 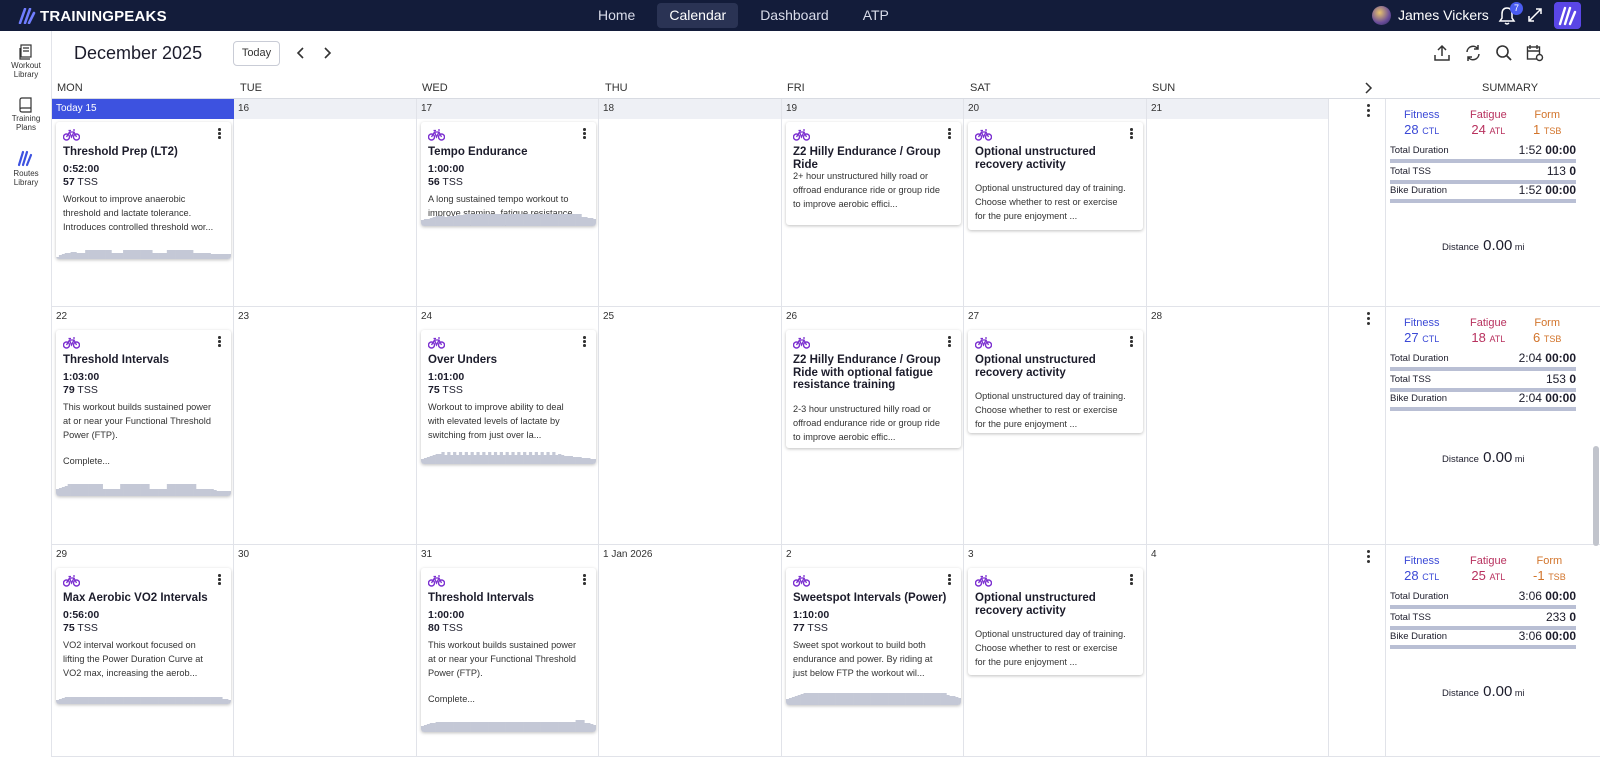 I want to click on trainingpeaks-logo: TRAININGPEAKS, so click(x=92, y=16).